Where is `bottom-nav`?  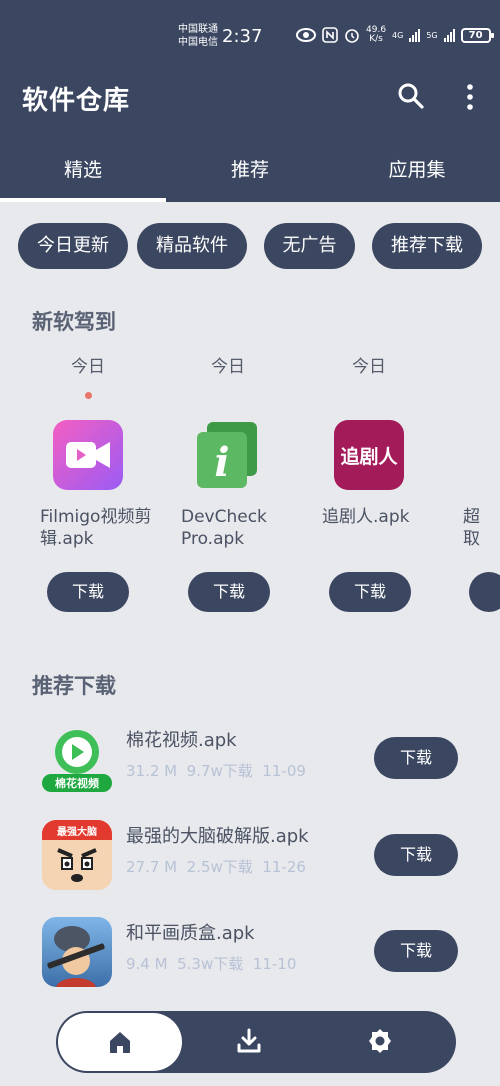
bottom-nav is located at coordinates (256, 1042).